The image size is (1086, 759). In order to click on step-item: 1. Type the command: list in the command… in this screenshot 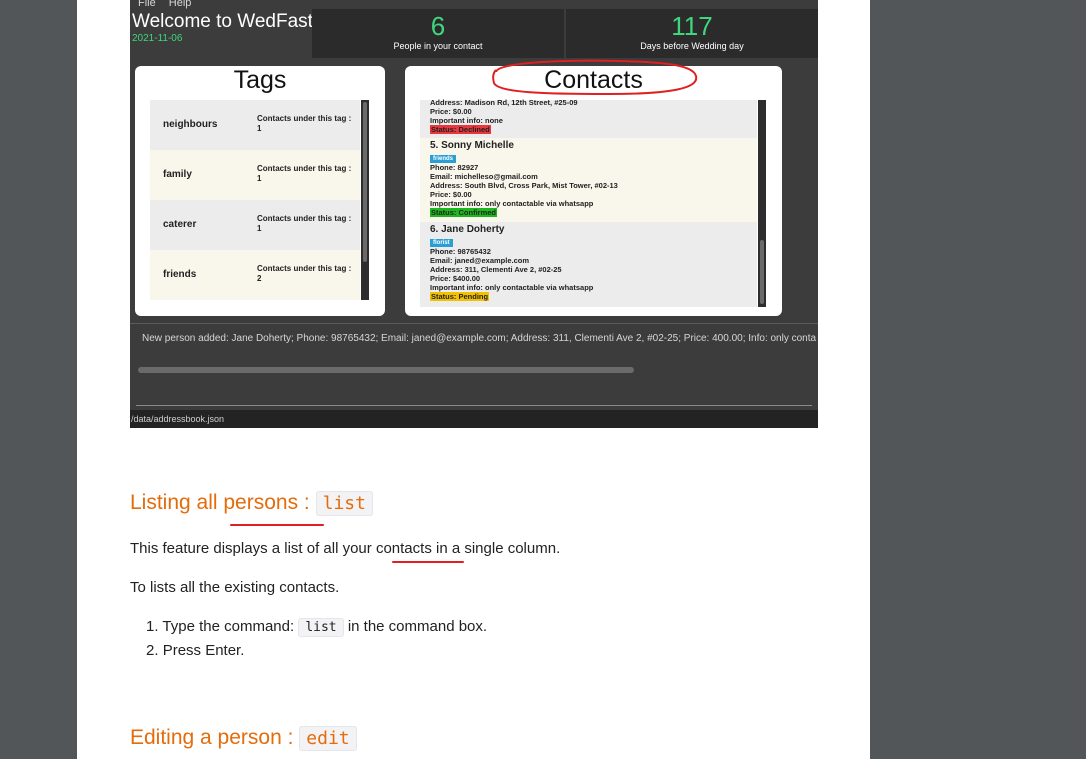, I will do `click(317, 627)`.